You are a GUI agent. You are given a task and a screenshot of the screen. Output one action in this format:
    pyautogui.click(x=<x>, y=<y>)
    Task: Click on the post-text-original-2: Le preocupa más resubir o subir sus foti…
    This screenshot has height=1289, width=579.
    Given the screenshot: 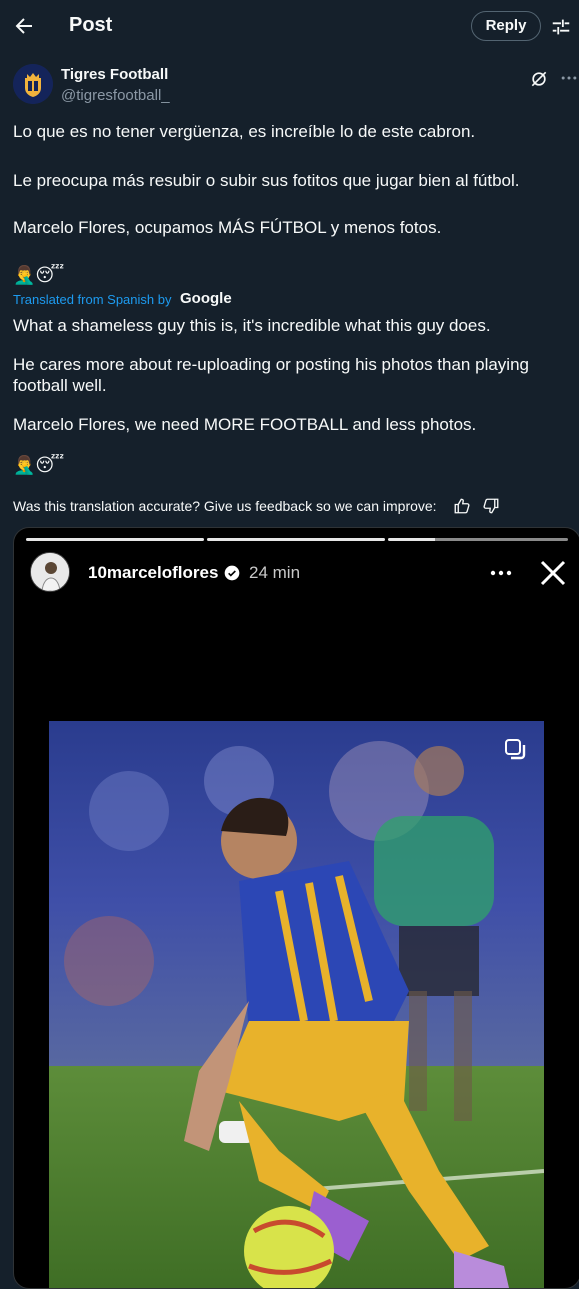 What is the action you would take?
    pyautogui.click(x=266, y=180)
    